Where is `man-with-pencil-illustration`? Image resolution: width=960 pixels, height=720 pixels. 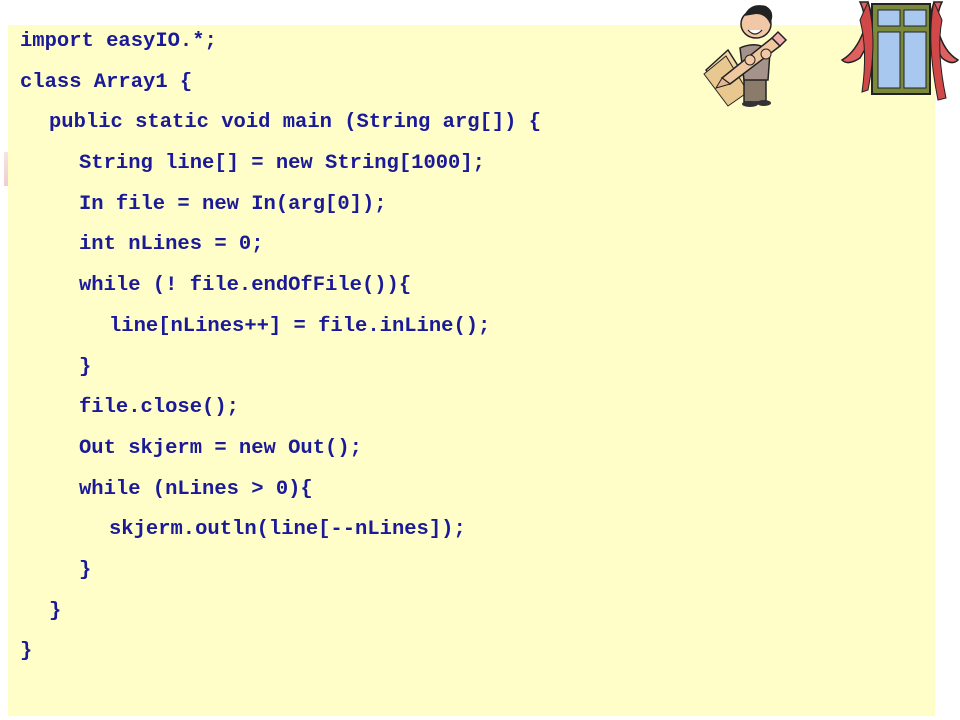 man-with-pencil-illustration is located at coordinates (745, 56).